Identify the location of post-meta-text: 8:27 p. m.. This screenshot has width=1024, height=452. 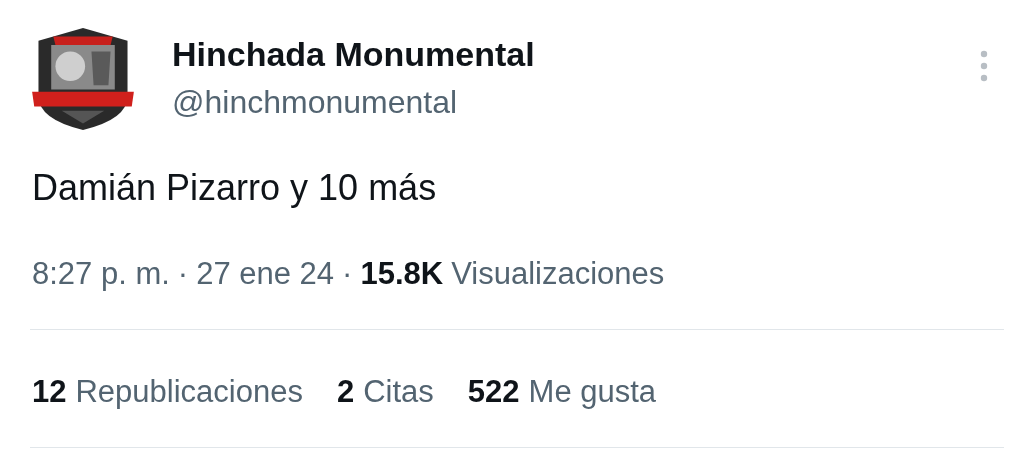
(101, 274).